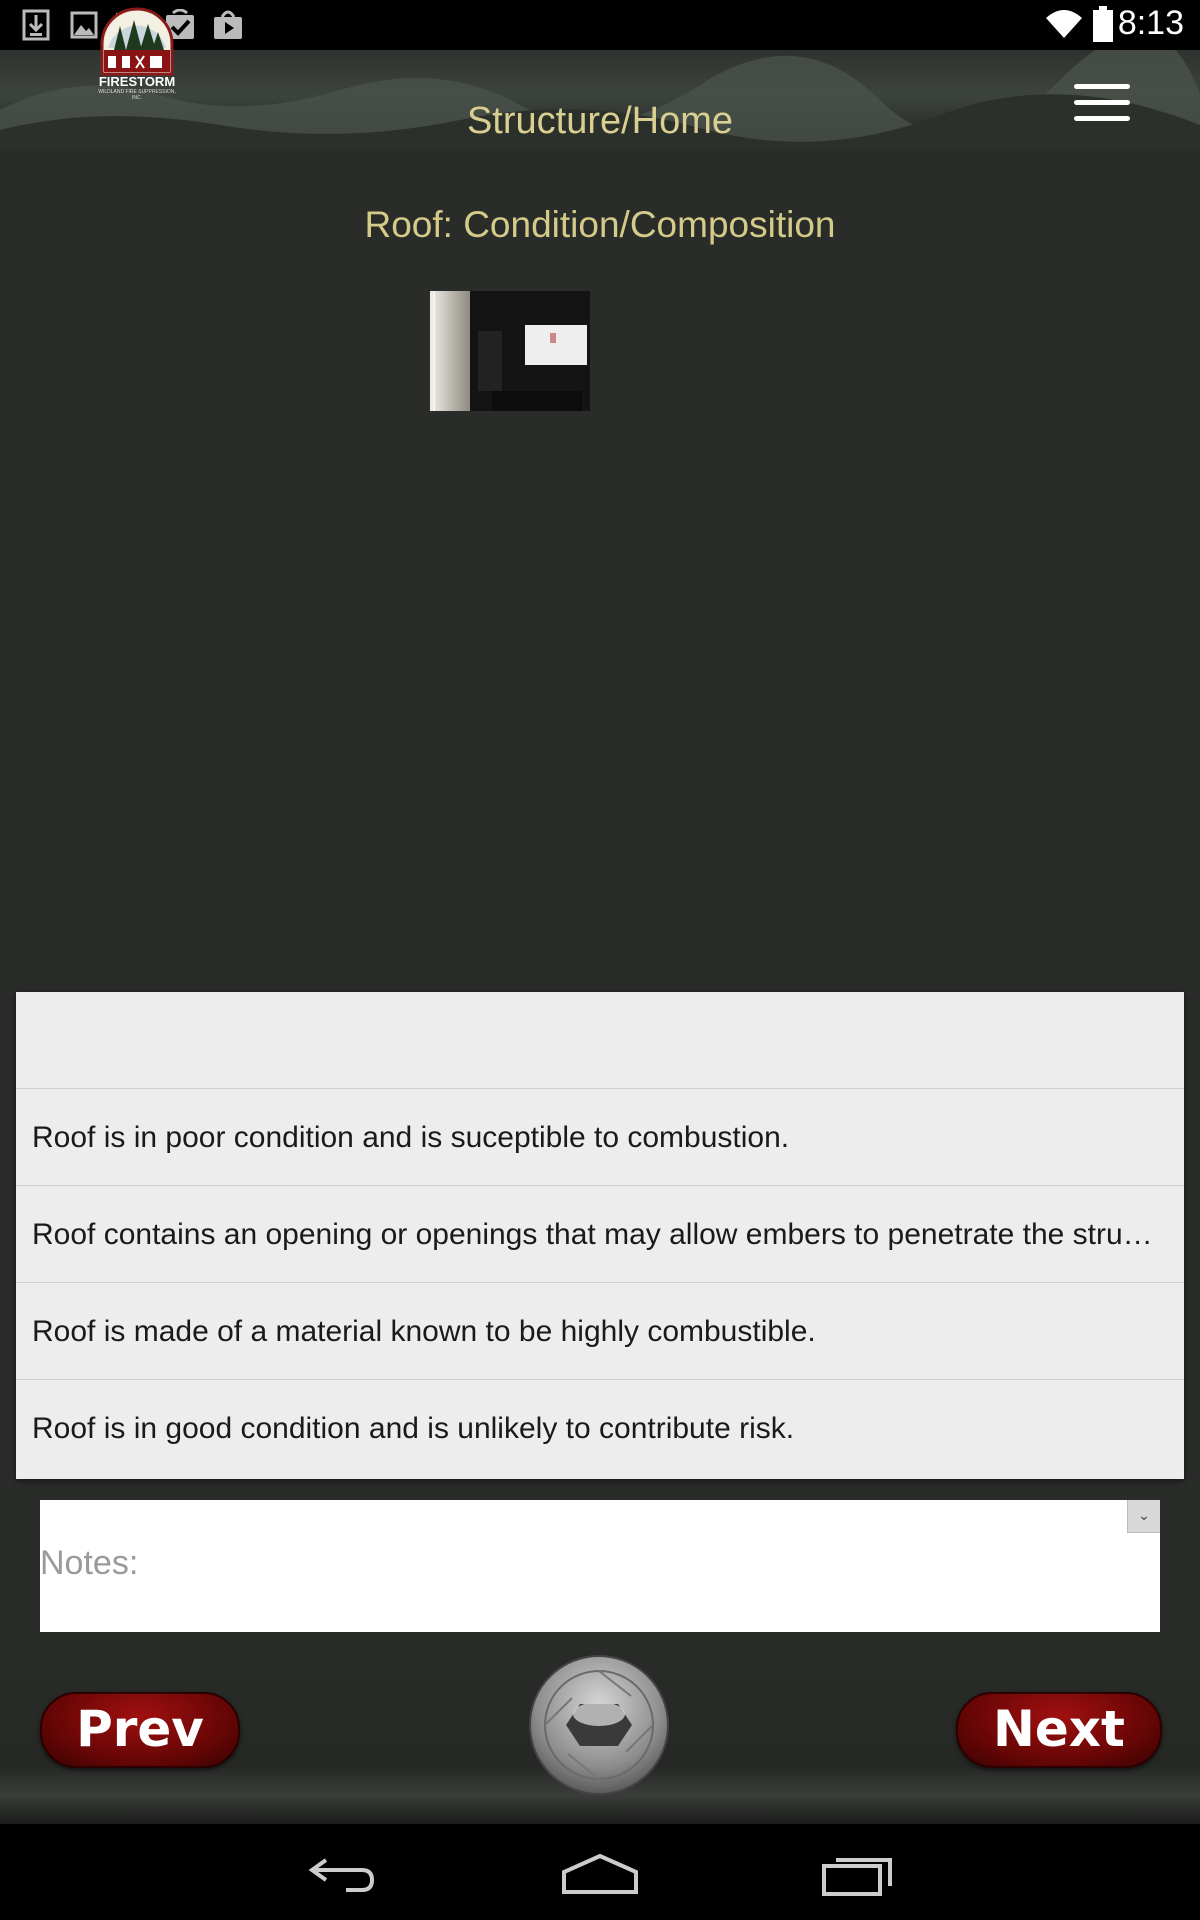 Image resolution: width=1200 pixels, height=1920 pixels. I want to click on hamburger-menu-icon, so click(1102, 104).